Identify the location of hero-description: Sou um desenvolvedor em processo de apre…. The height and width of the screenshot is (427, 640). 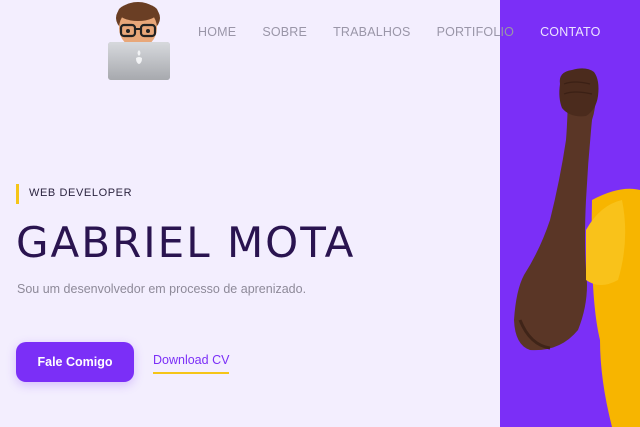
(162, 289).